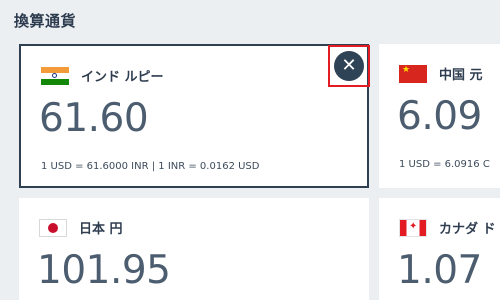  Describe the element at coordinates (94, 118) in the screenshot. I see `exchange-rate: 61.60` at that location.